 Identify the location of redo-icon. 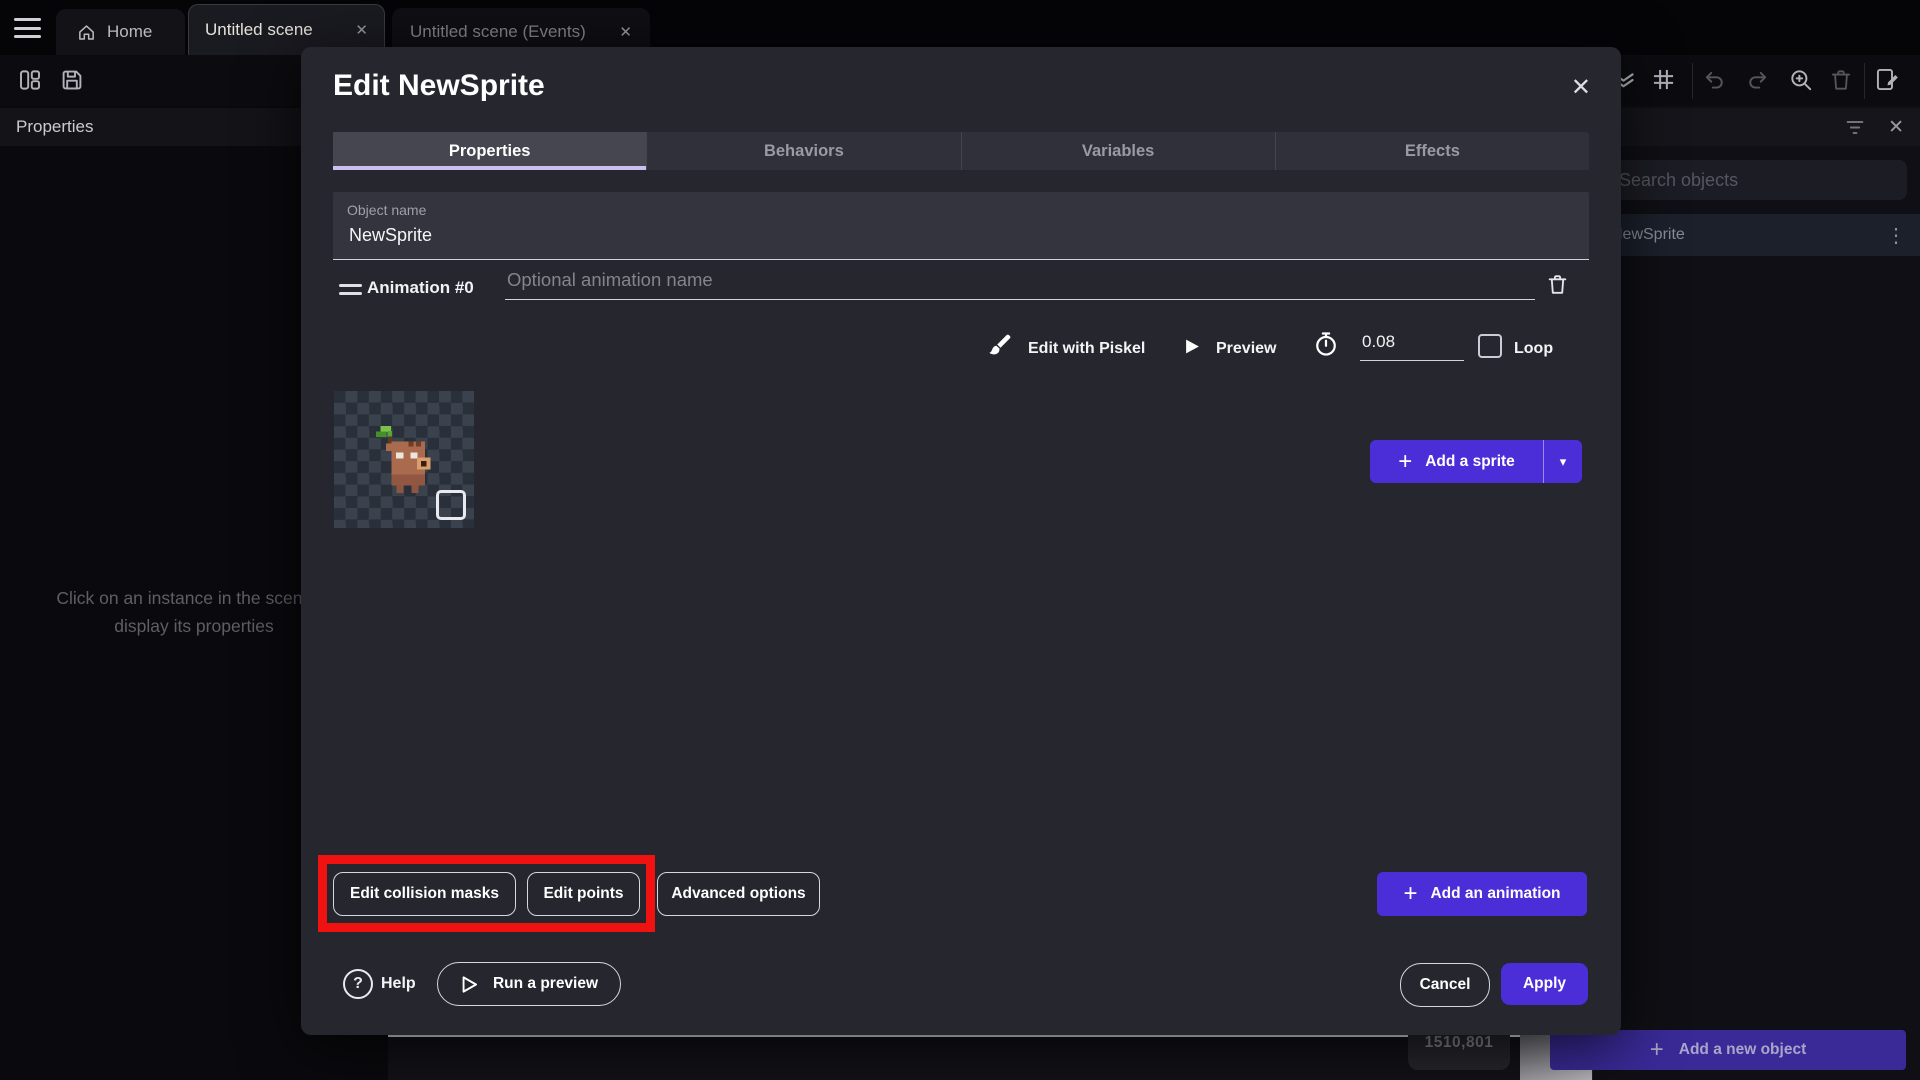
(1757, 80).